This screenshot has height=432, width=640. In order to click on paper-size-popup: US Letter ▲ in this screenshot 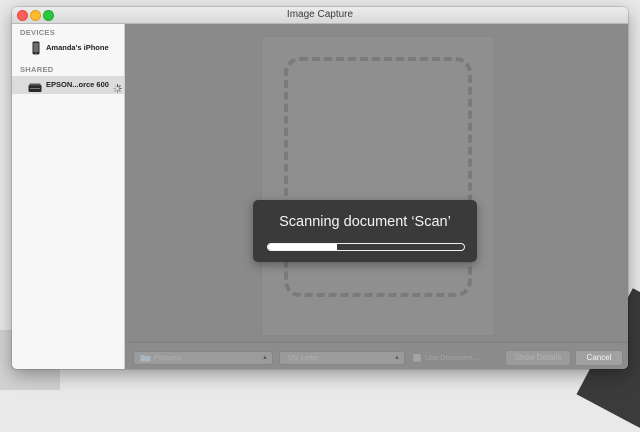, I will do `click(342, 358)`.